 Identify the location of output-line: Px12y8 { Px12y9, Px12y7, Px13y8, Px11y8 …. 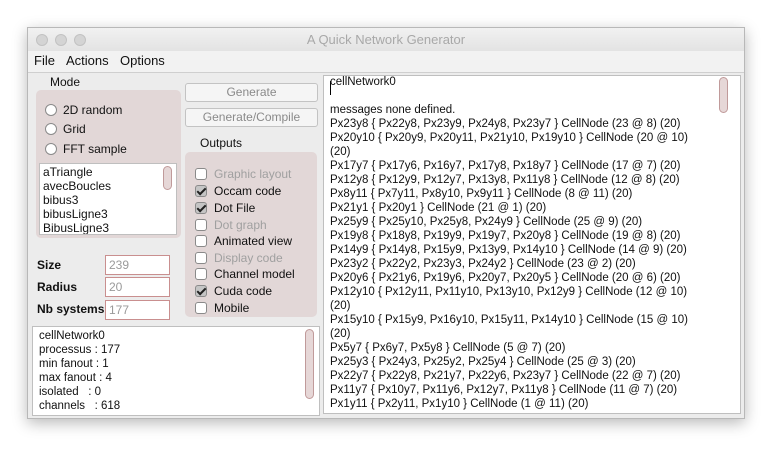
(505, 180).